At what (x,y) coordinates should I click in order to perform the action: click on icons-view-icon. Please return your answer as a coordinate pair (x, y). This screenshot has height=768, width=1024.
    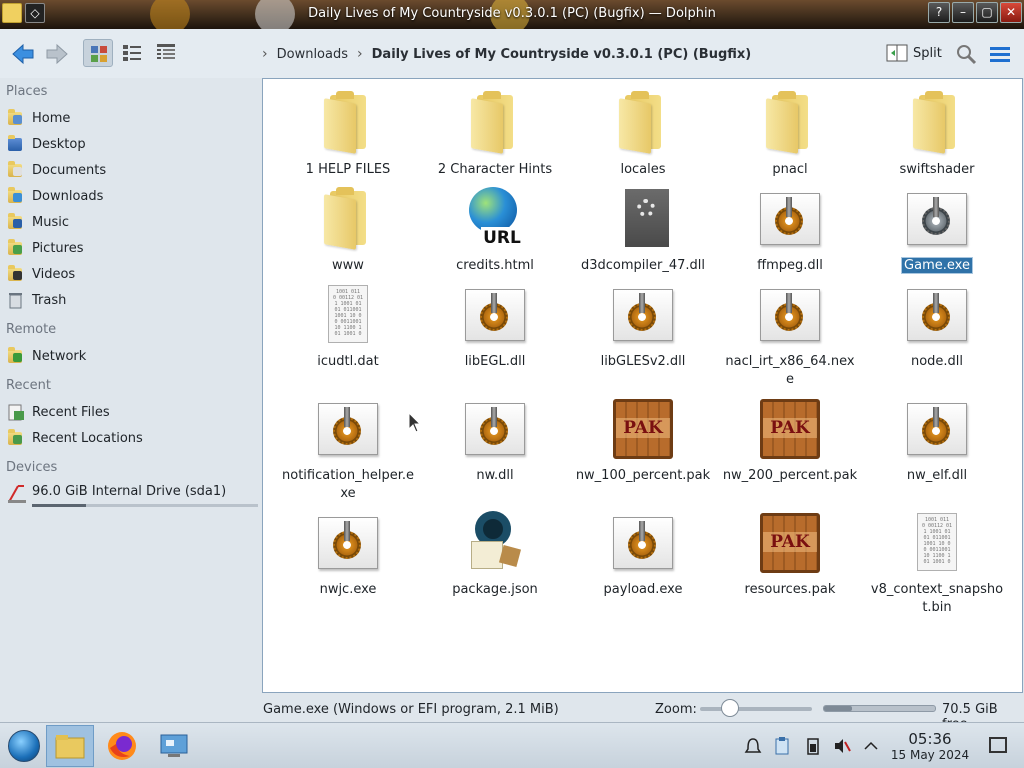
    Looking at the image, I should click on (99, 54).